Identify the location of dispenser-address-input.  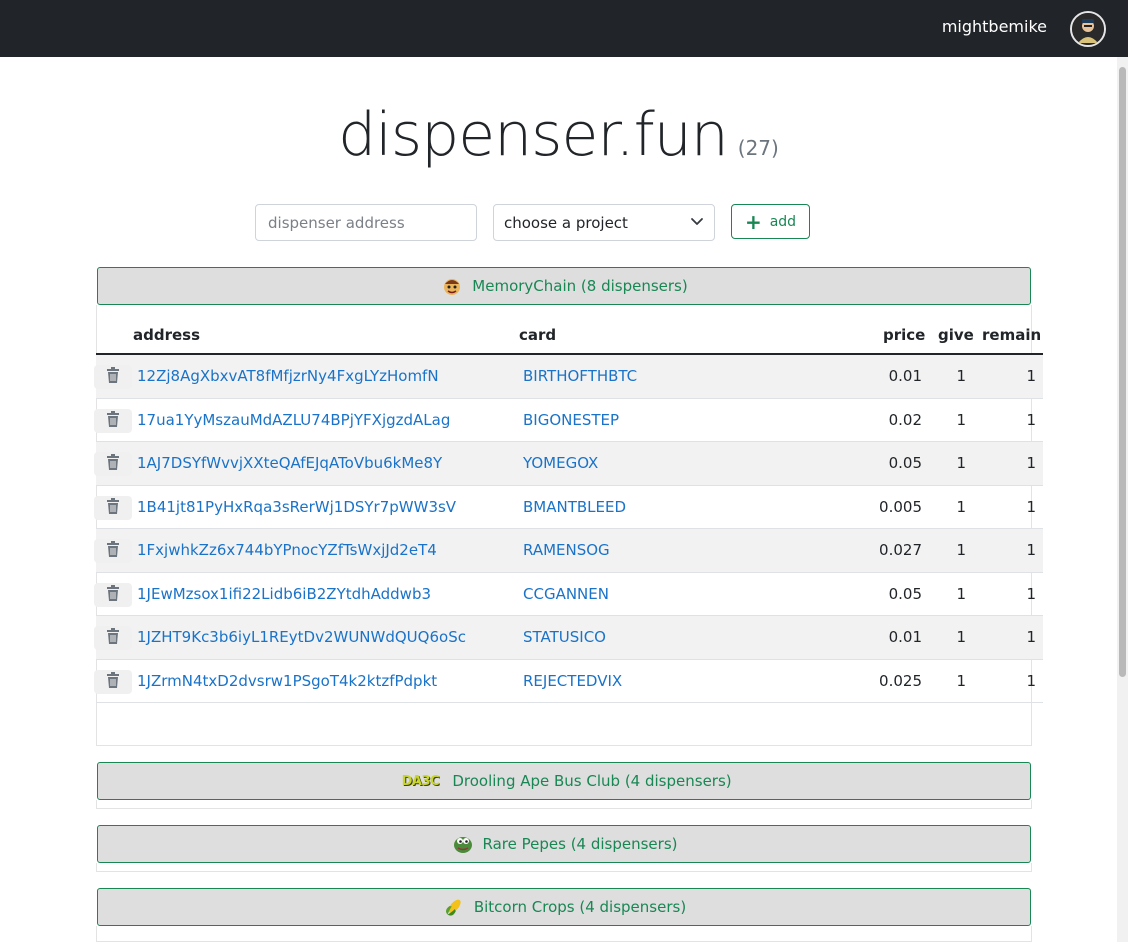
(366, 222).